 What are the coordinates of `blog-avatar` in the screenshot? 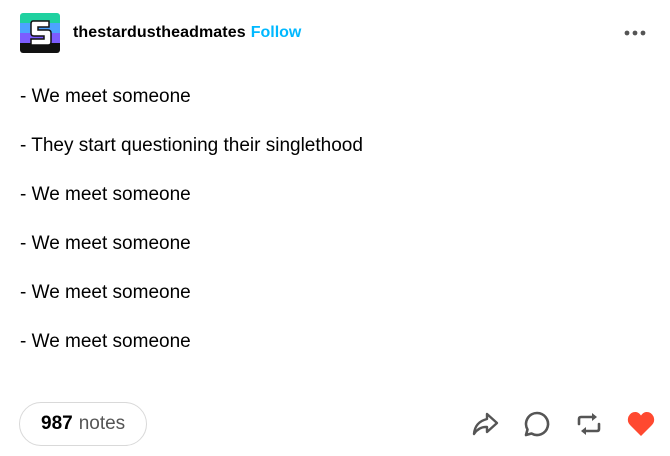 It's located at (40, 33).